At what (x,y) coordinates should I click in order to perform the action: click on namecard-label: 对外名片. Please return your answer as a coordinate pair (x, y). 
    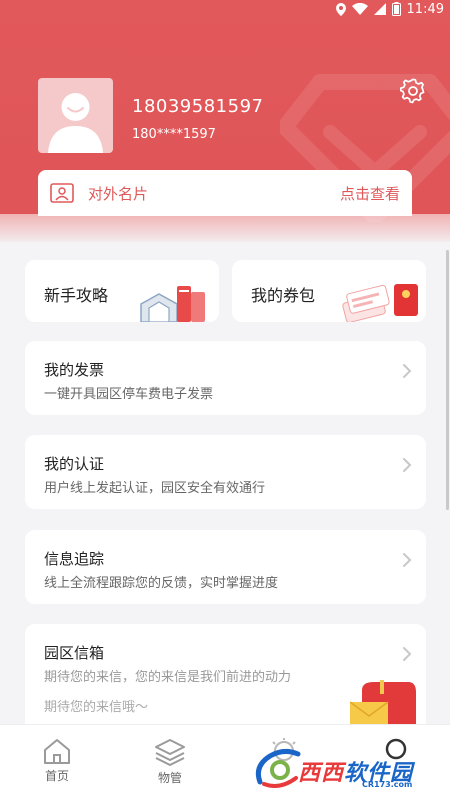
    Looking at the image, I should click on (118, 193).